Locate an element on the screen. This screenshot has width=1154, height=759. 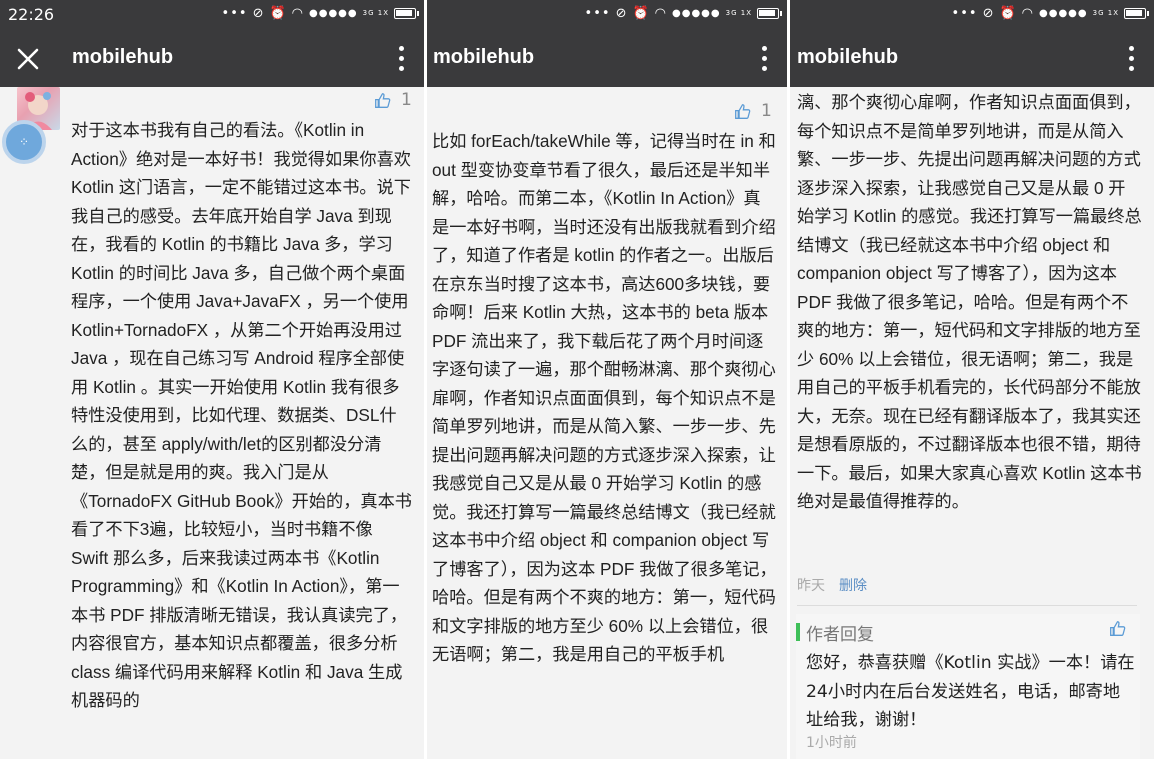
reply-label: 作者回复 is located at coordinates (840, 635).